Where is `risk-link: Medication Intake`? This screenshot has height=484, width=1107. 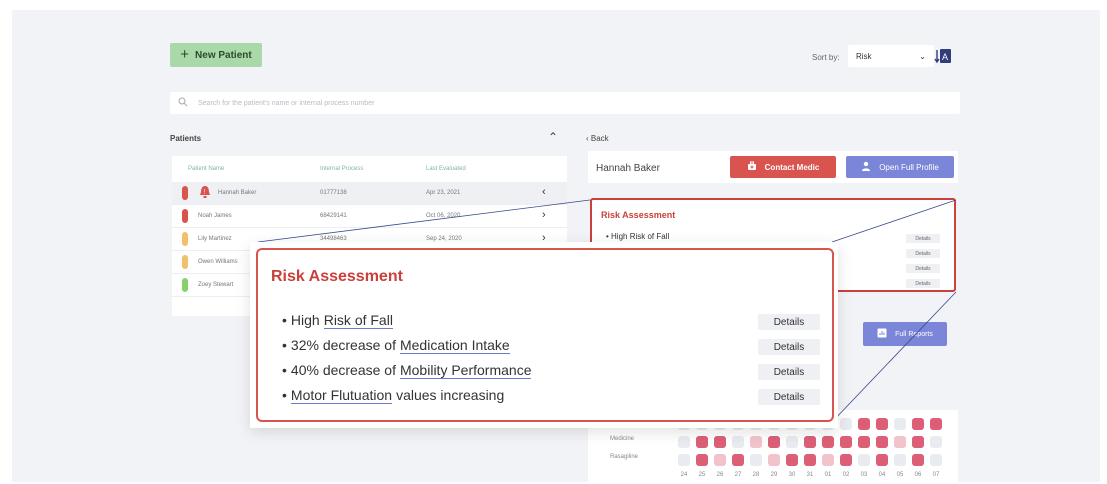 risk-link: Medication Intake is located at coordinates (454, 345).